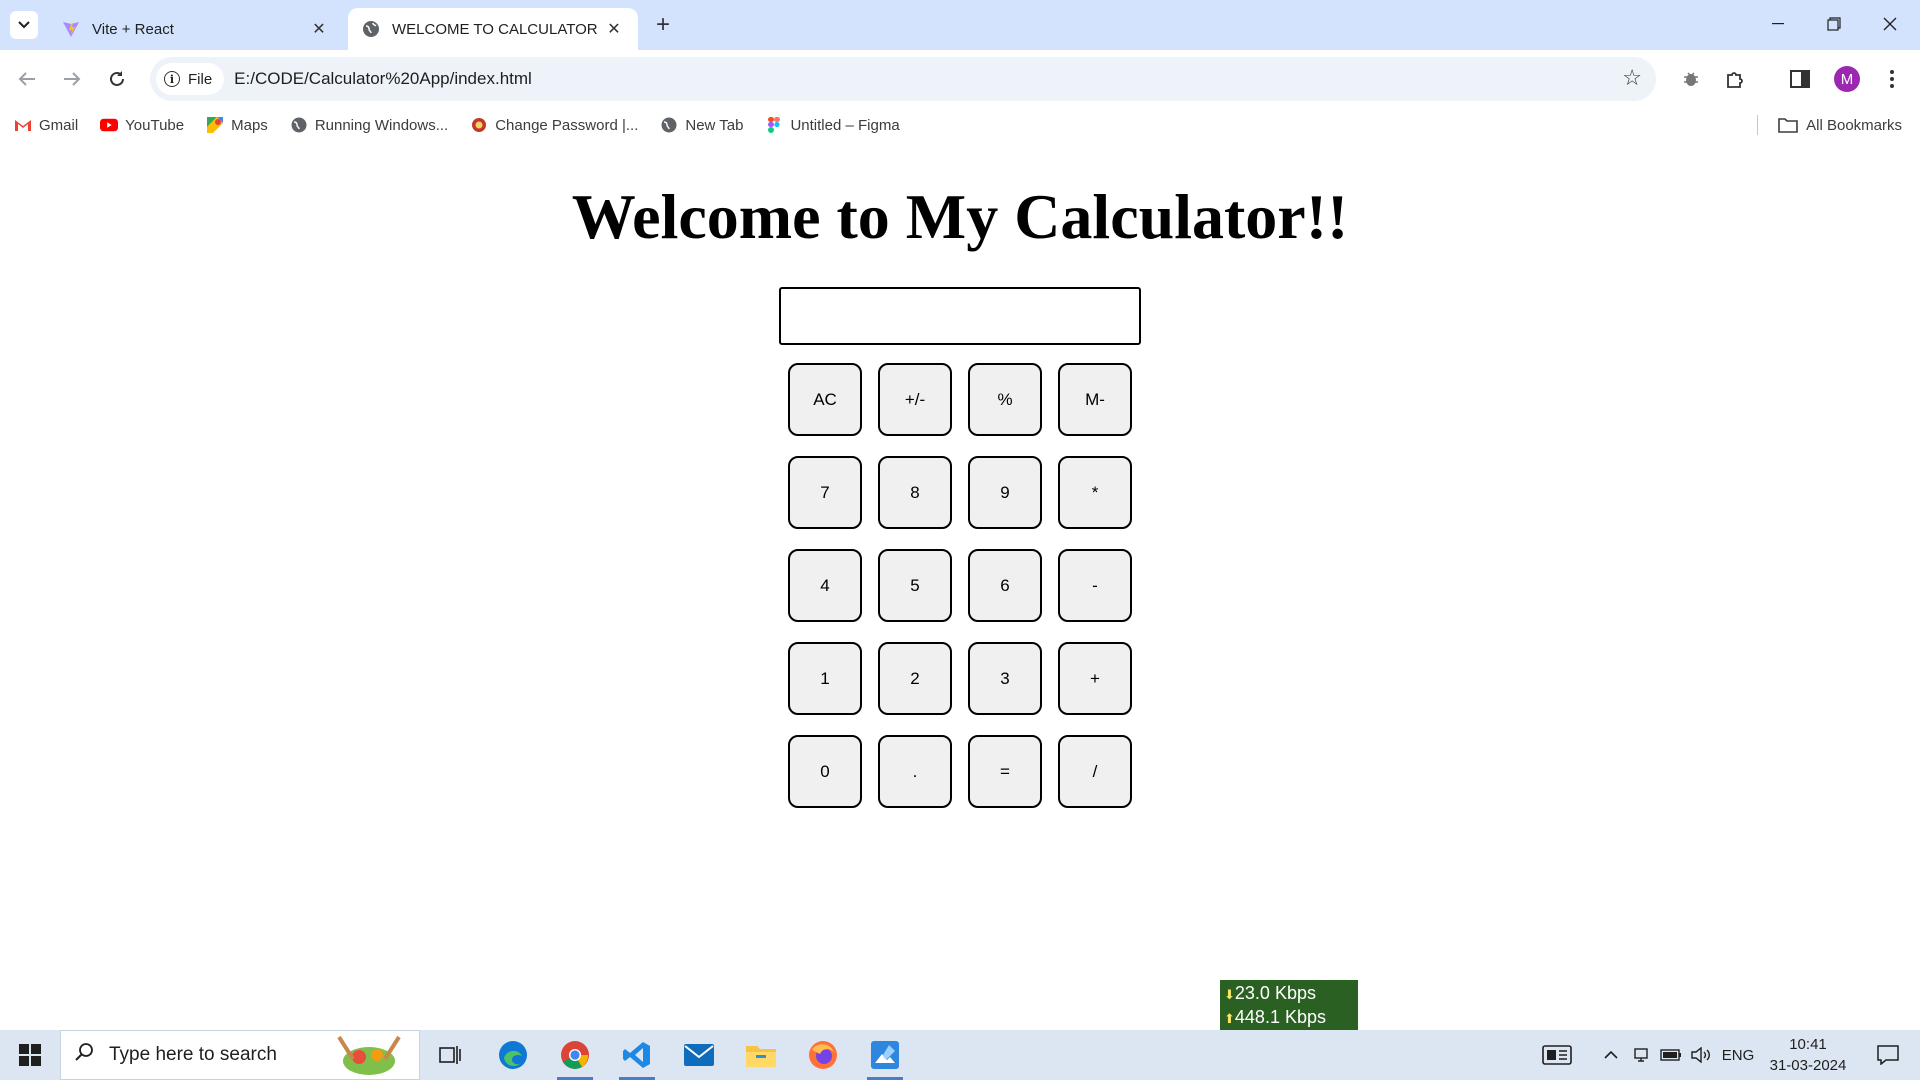 This screenshot has height=1080, width=1920. I want to click on search-highlight-illustration, so click(369, 1055).